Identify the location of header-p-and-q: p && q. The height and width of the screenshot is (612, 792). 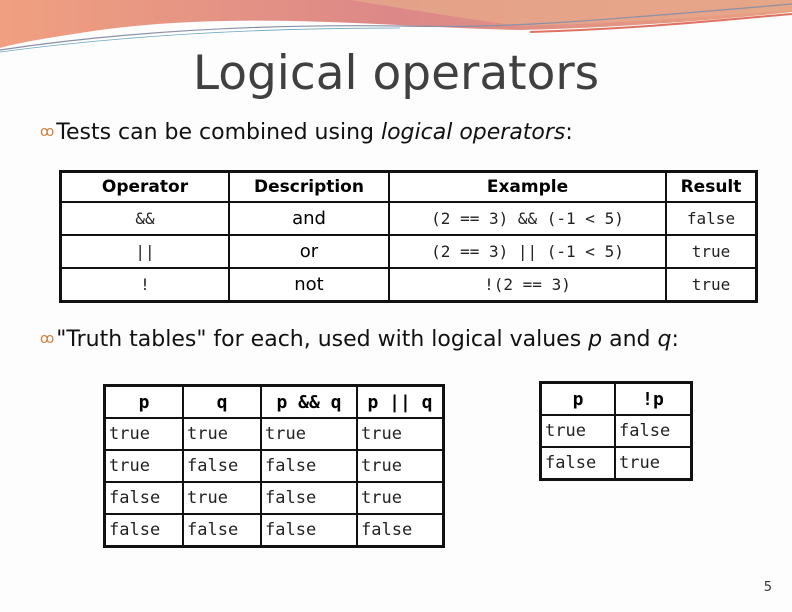
(309, 401).